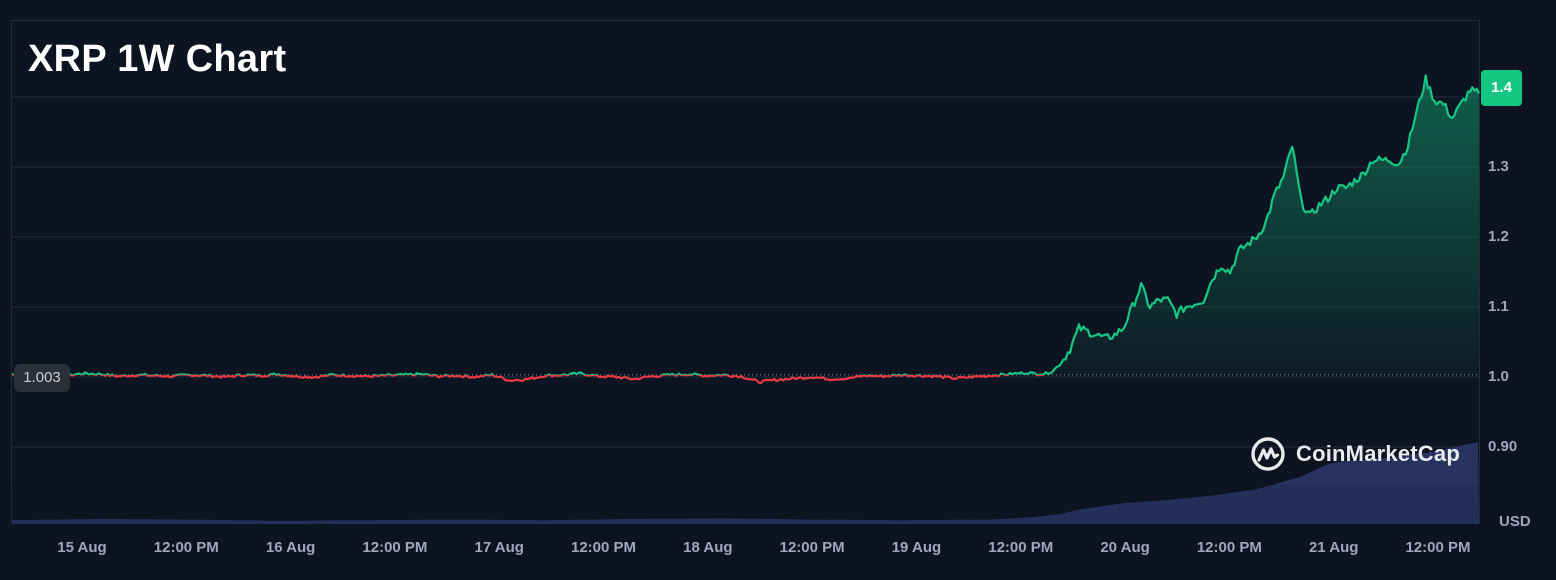 This screenshot has height=580, width=1556. Describe the element at coordinates (708, 547) in the screenshot. I see `x-tick-label: 18 Aug` at that location.